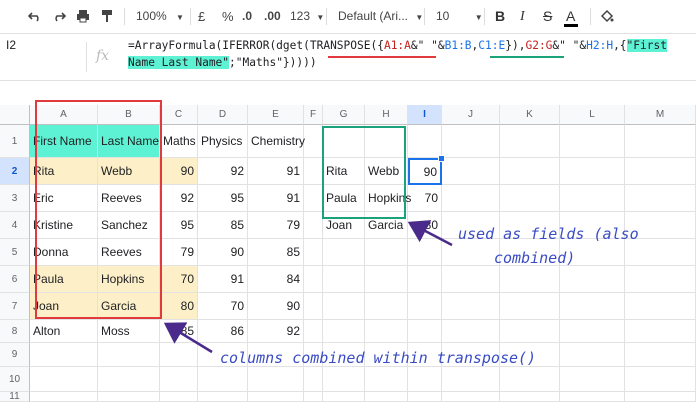 The width and height of the screenshot is (696, 402). What do you see at coordinates (129, 379) in the screenshot?
I see `cell-b10` at bounding box center [129, 379].